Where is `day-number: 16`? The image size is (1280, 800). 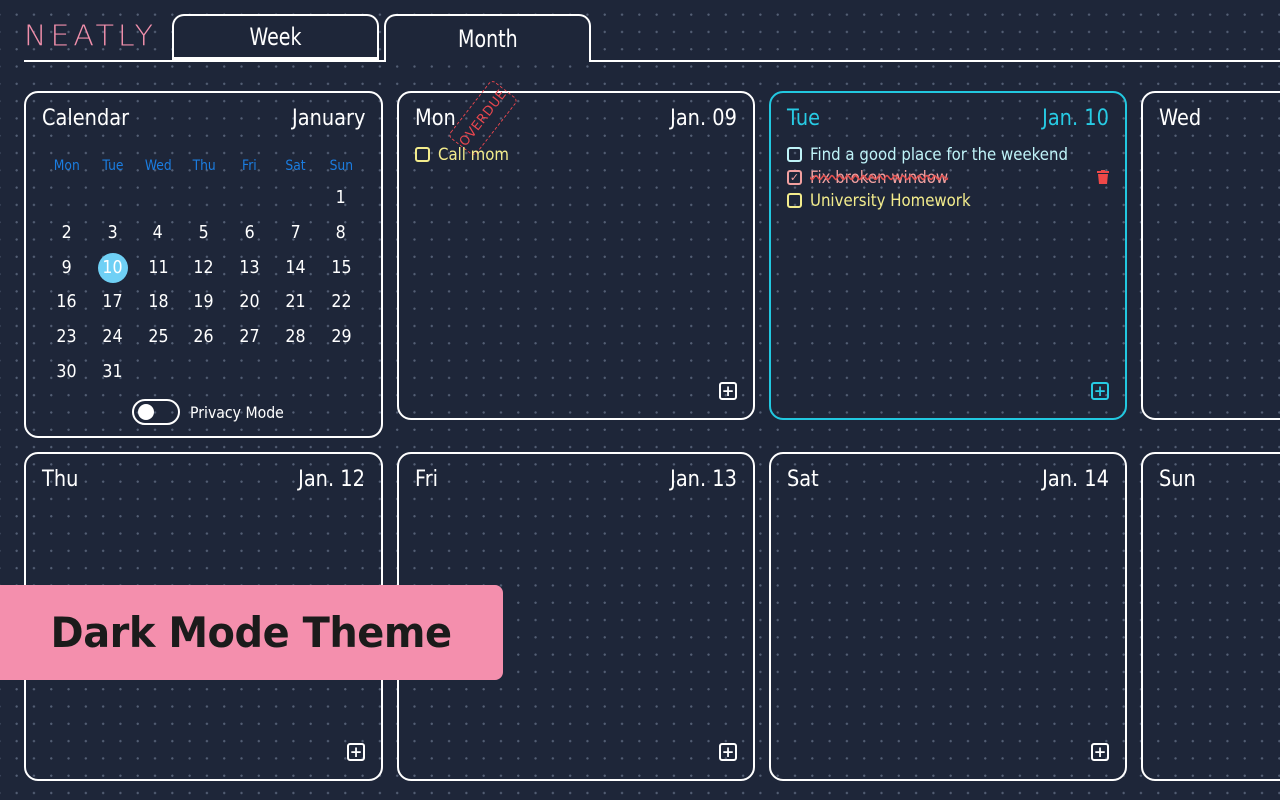
day-number: 16 is located at coordinates (66, 302).